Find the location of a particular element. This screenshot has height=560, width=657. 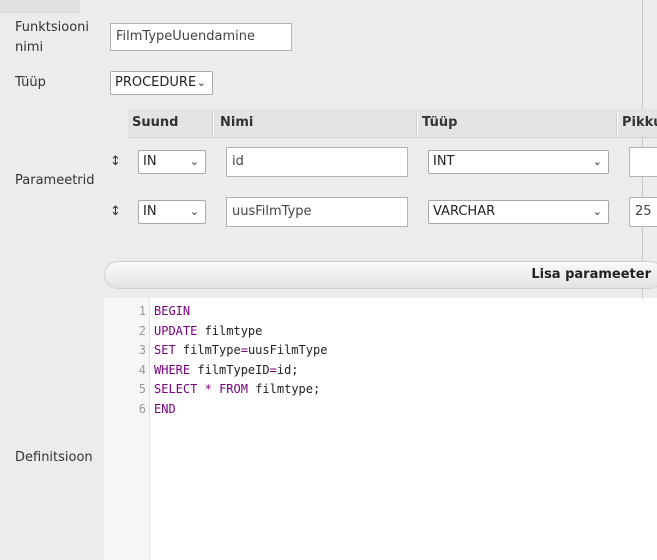

code-line: BEGIN is located at coordinates (172, 312).